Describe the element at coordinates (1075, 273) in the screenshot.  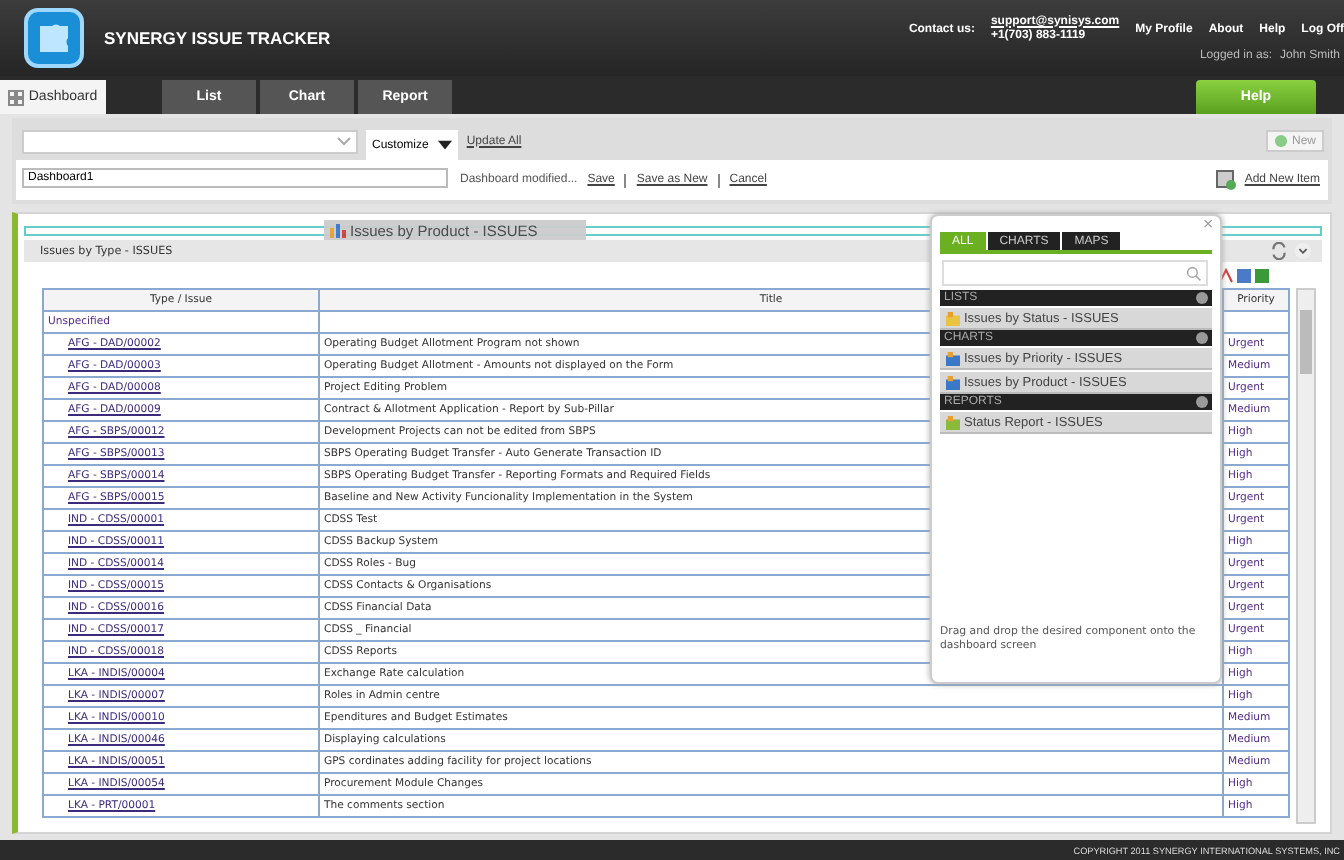
I see `search-field` at that location.